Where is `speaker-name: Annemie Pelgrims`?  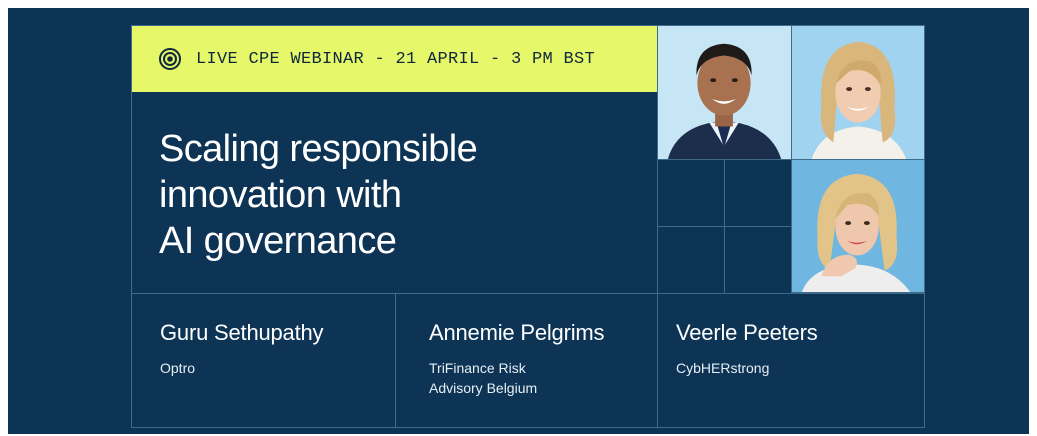
speaker-name: Annemie Pelgrims is located at coordinates (517, 332).